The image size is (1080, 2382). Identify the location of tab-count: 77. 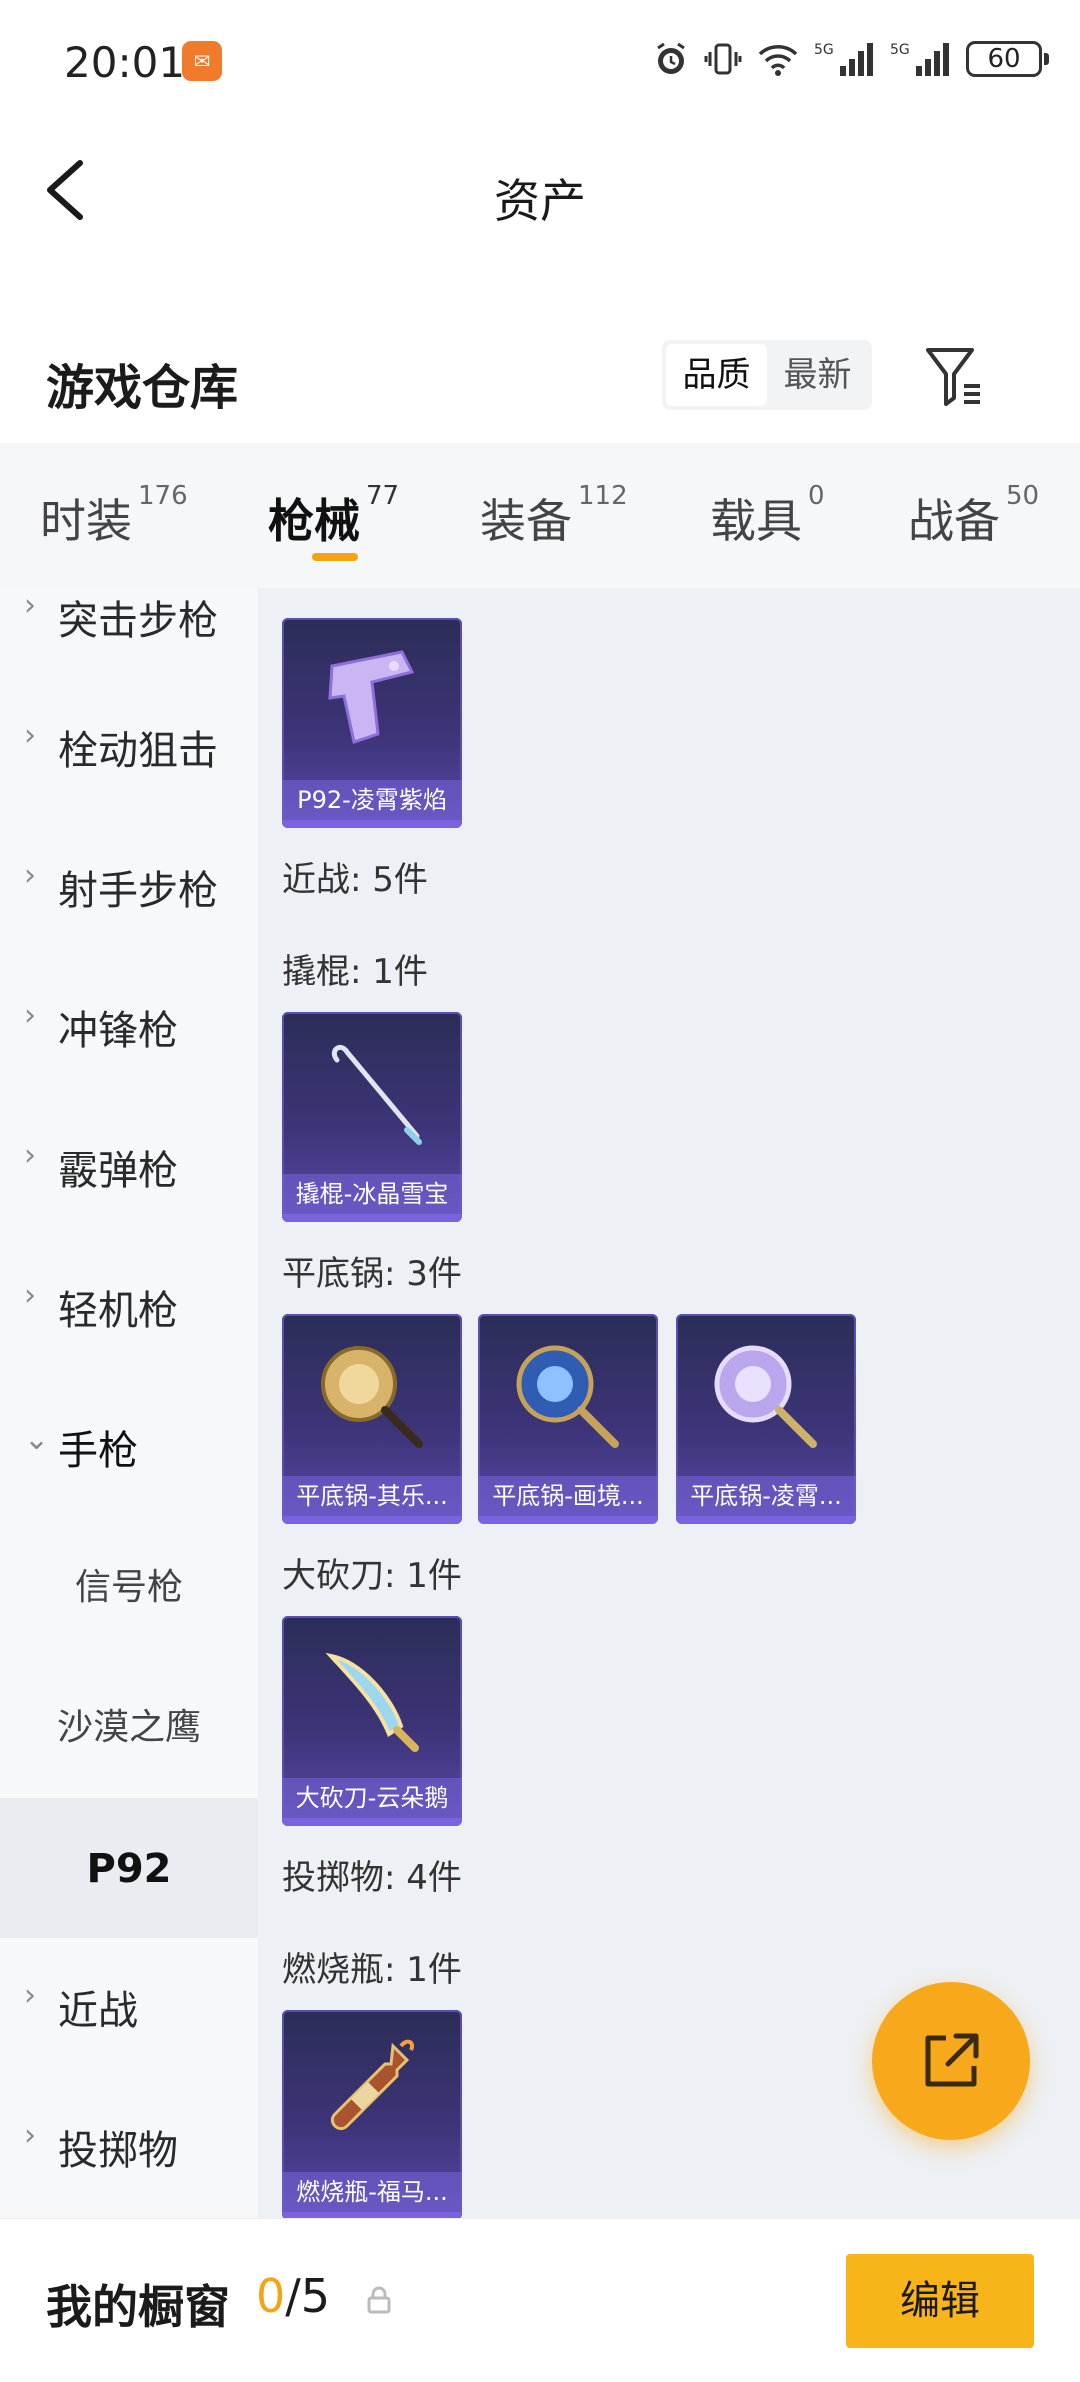
(383, 496).